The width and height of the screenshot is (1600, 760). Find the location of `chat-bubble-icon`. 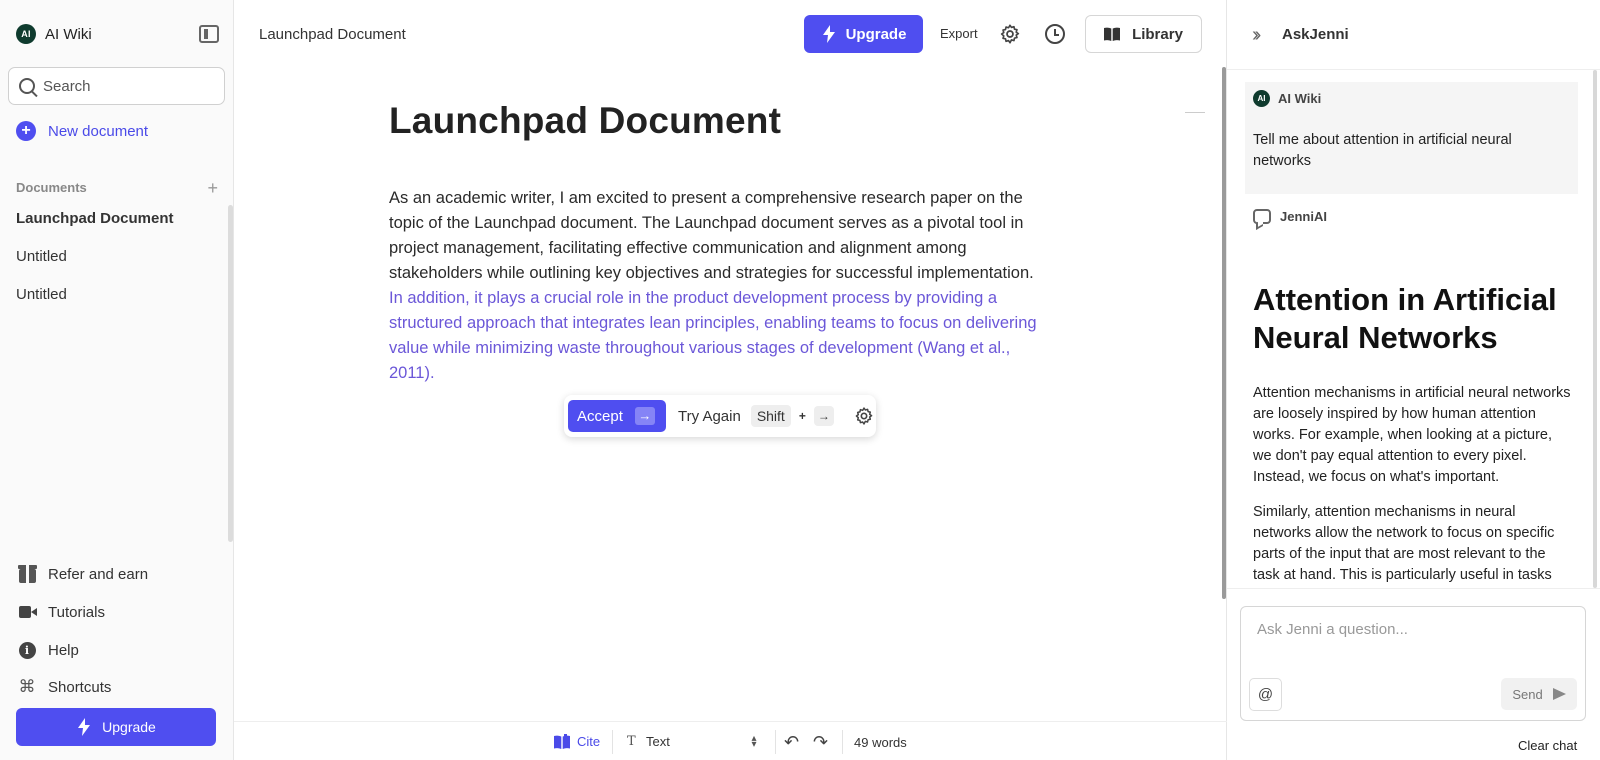

chat-bubble-icon is located at coordinates (1262, 216).